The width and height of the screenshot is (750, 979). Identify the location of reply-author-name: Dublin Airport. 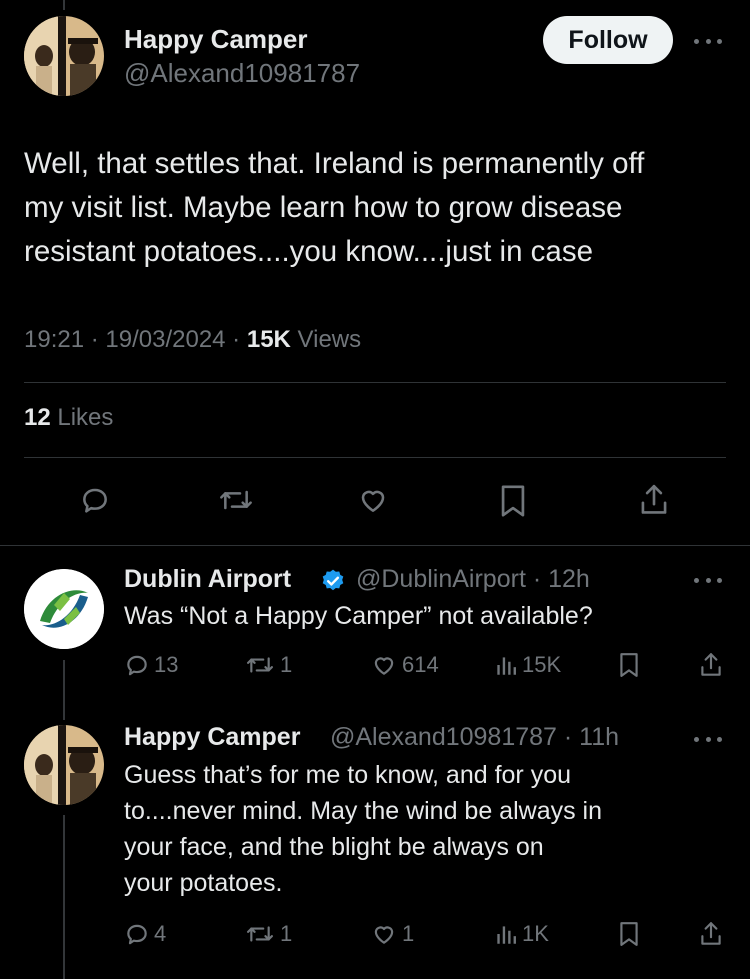
(207, 579).